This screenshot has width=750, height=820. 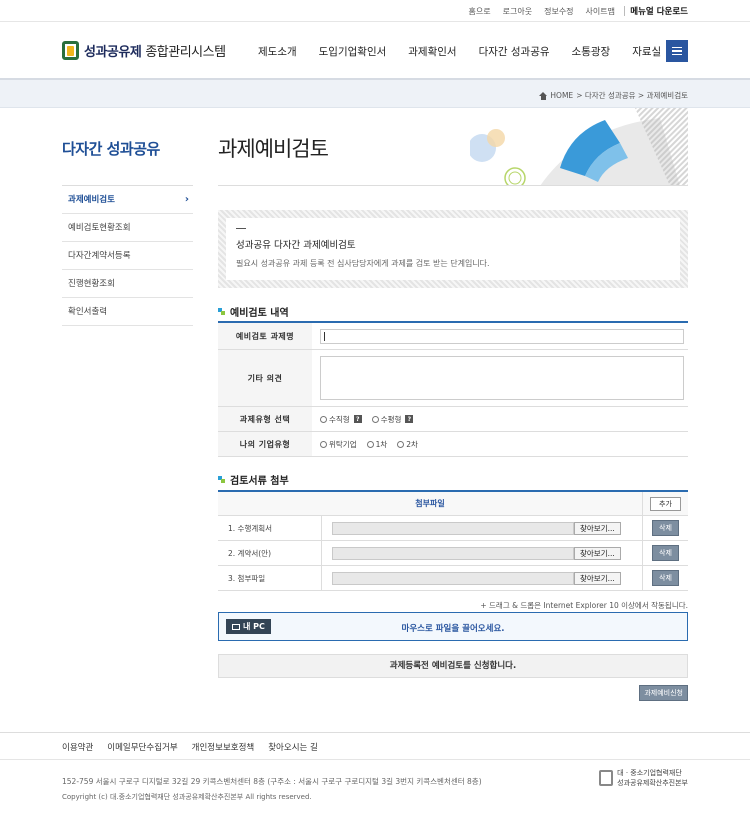 I want to click on radio-tier1: 1차, so click(x=376, y=444).